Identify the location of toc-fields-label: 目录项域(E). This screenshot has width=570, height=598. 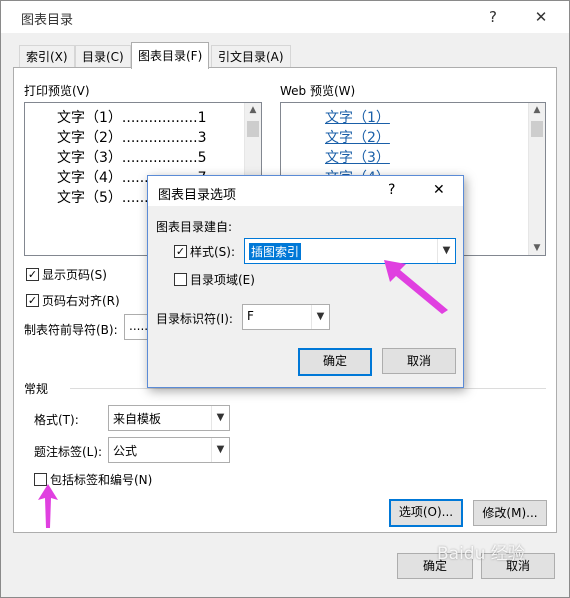
(222, 280).